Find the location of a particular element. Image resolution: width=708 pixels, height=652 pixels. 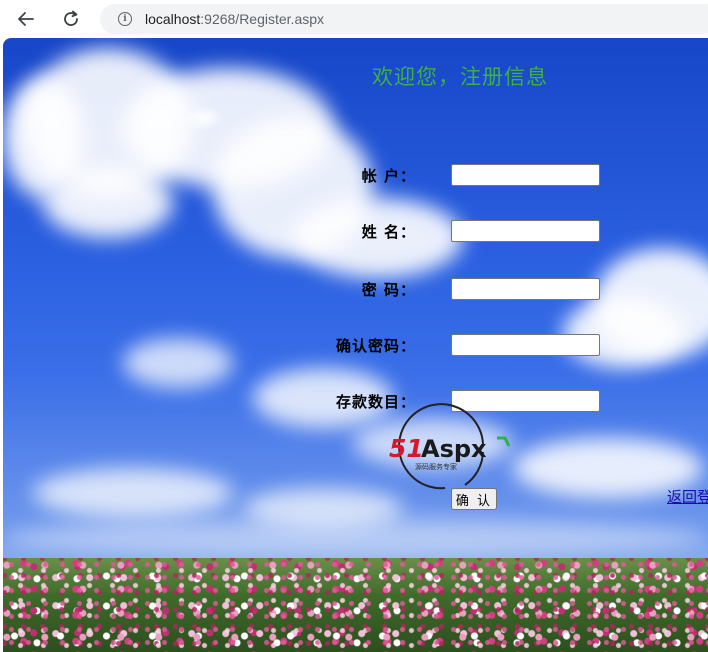

browser-toolbar: i localhost:9268/Register.aspx is located at coordinates (354, 19).